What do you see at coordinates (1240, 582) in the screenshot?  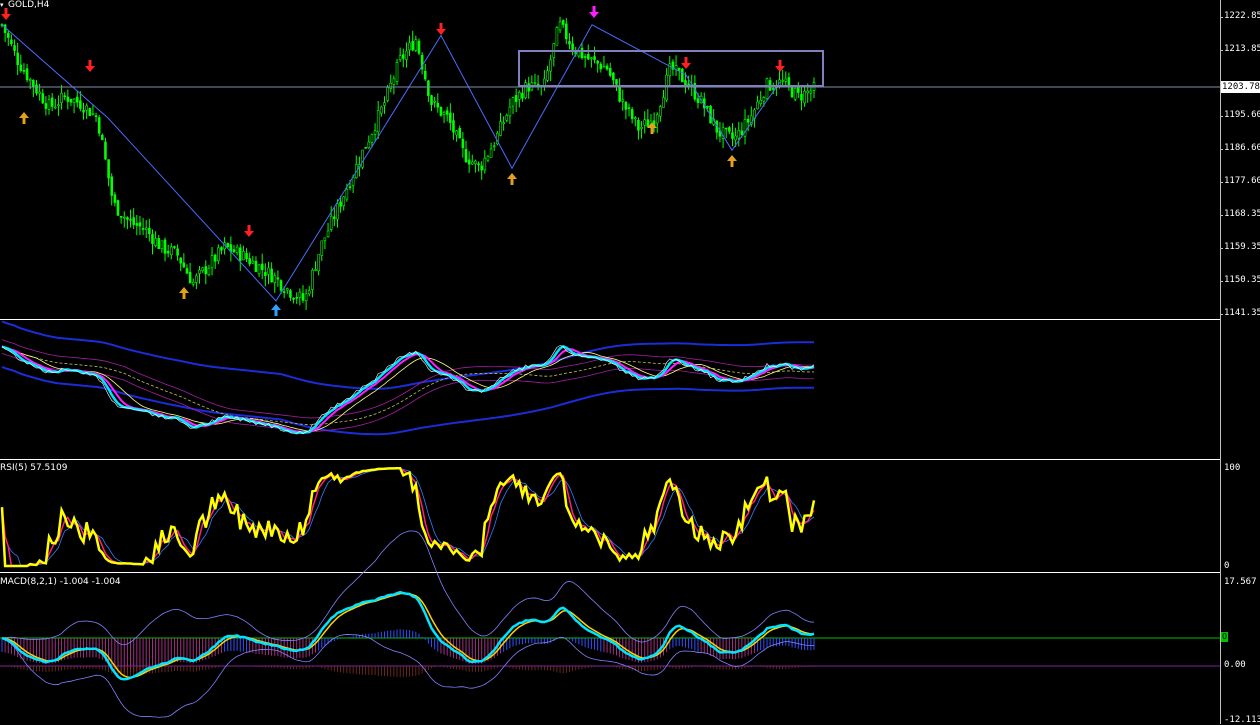 I see `macd-axis-top: 17.567` at bounding box center [1240, 582].